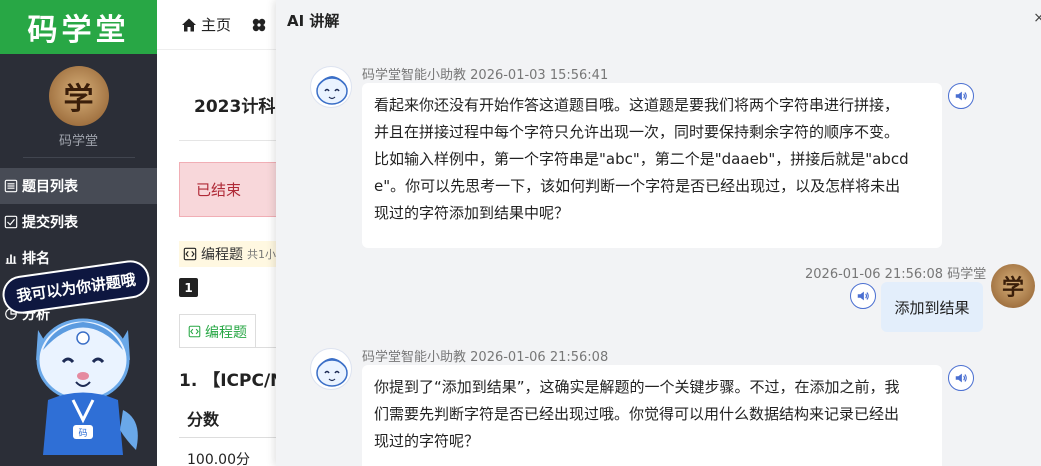  I want to click on score-label: 分数, so click(203, 419).